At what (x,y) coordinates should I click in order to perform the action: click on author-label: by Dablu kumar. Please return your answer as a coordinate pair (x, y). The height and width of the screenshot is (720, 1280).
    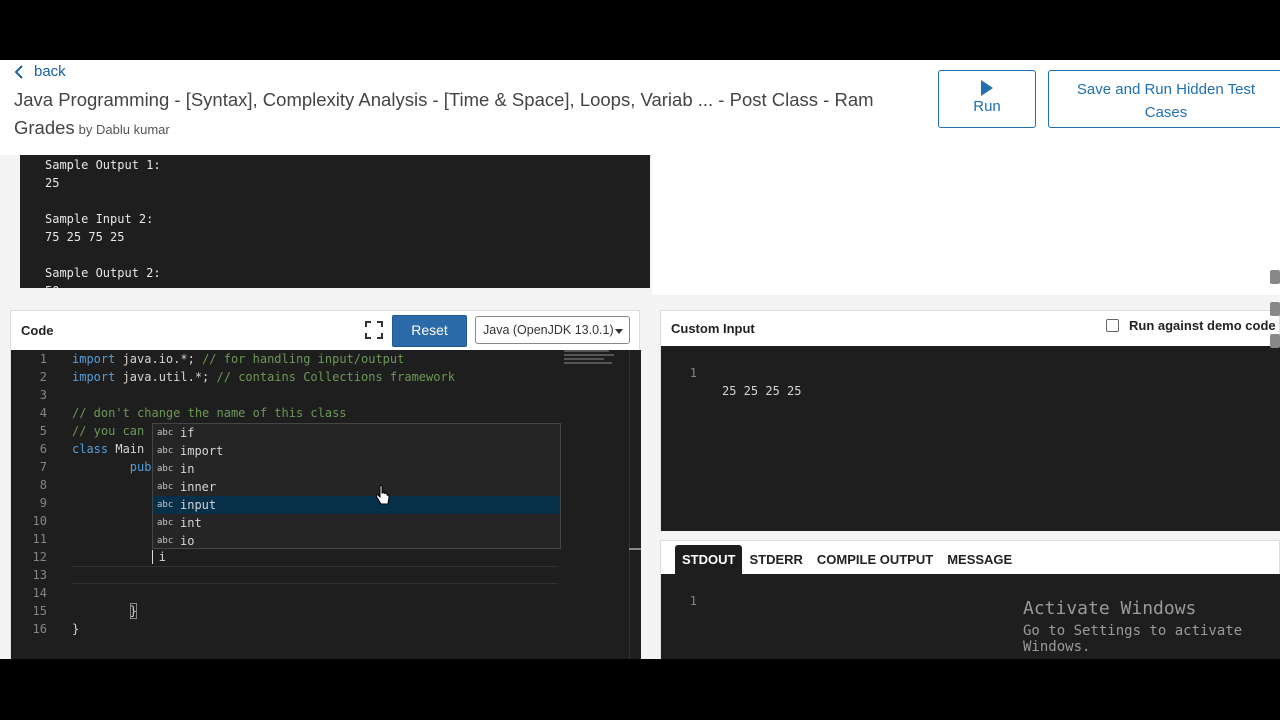
    Looking at the image, I should click on (124, 129).